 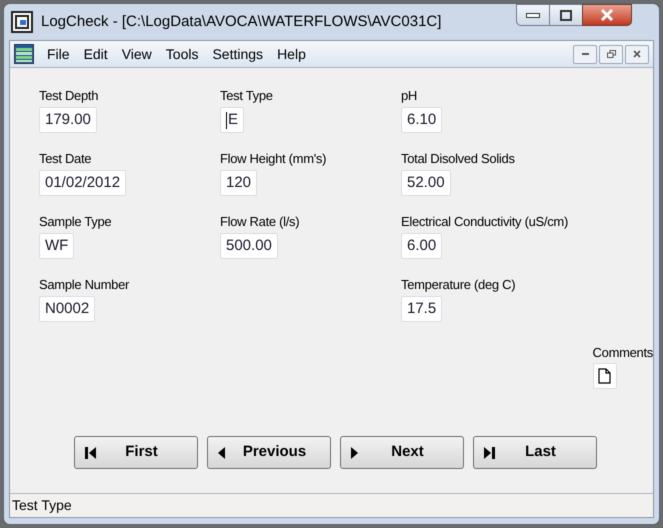 I want to click on field-label: Sample Type, so click(x=75, y=222).